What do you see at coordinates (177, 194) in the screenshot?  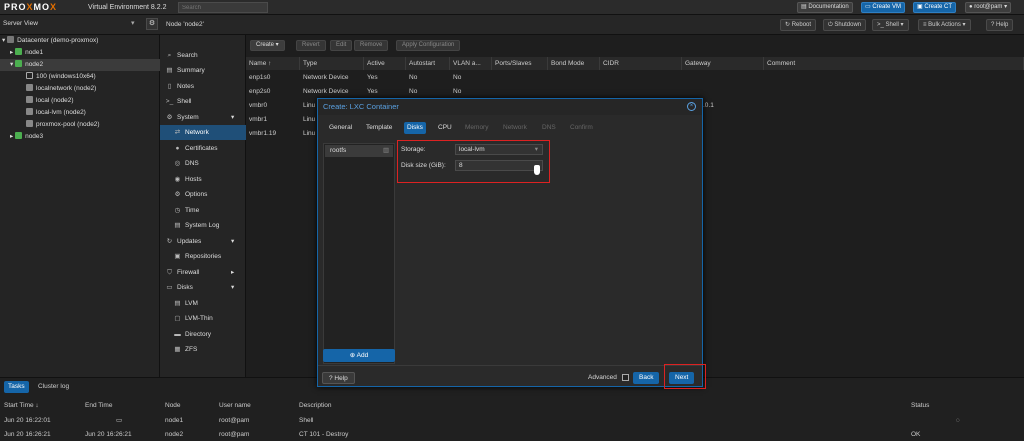 I see `options-icon: ⚙` at bounding box center [177, 194].